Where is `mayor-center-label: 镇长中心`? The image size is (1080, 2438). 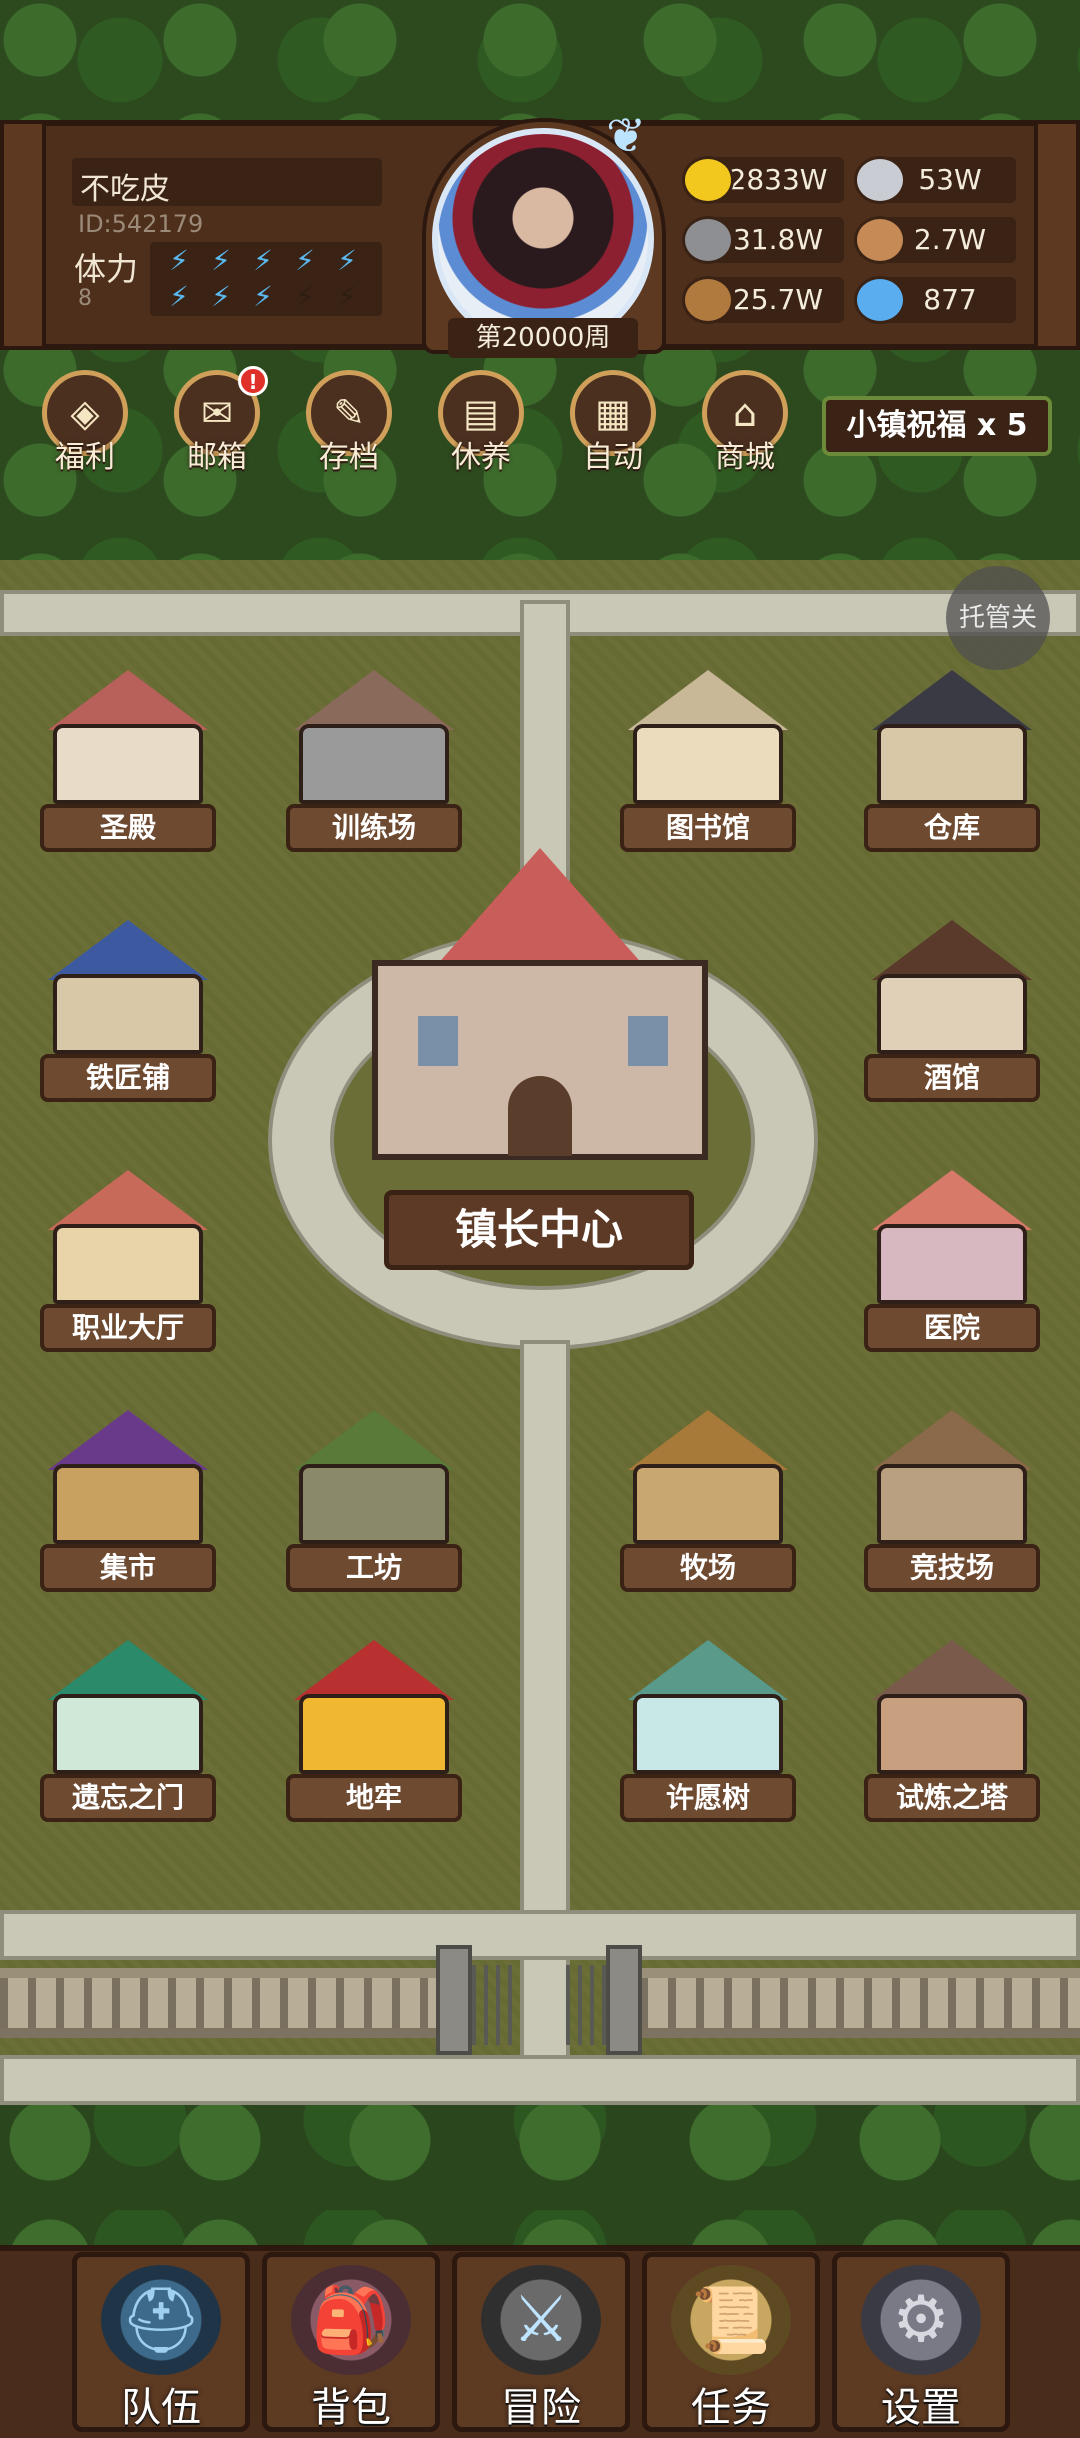
mayor-center-label: 镇长中心 is located at coordinates (538, 1229).